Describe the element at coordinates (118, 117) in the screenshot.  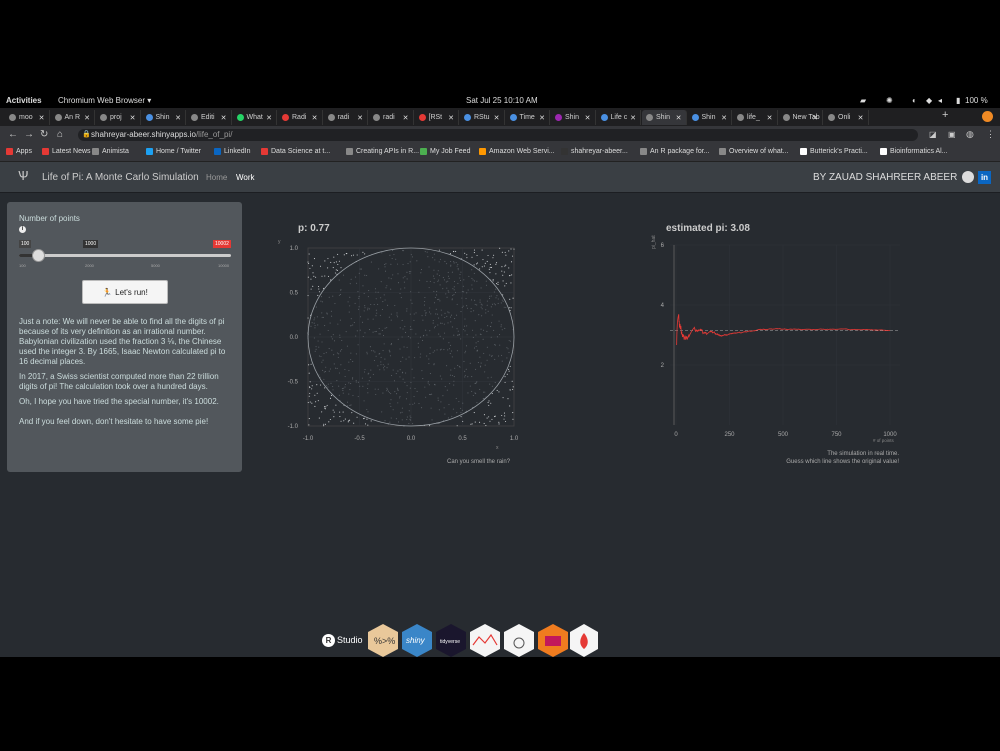
I see `browser-tab: proj ✕` at that location.